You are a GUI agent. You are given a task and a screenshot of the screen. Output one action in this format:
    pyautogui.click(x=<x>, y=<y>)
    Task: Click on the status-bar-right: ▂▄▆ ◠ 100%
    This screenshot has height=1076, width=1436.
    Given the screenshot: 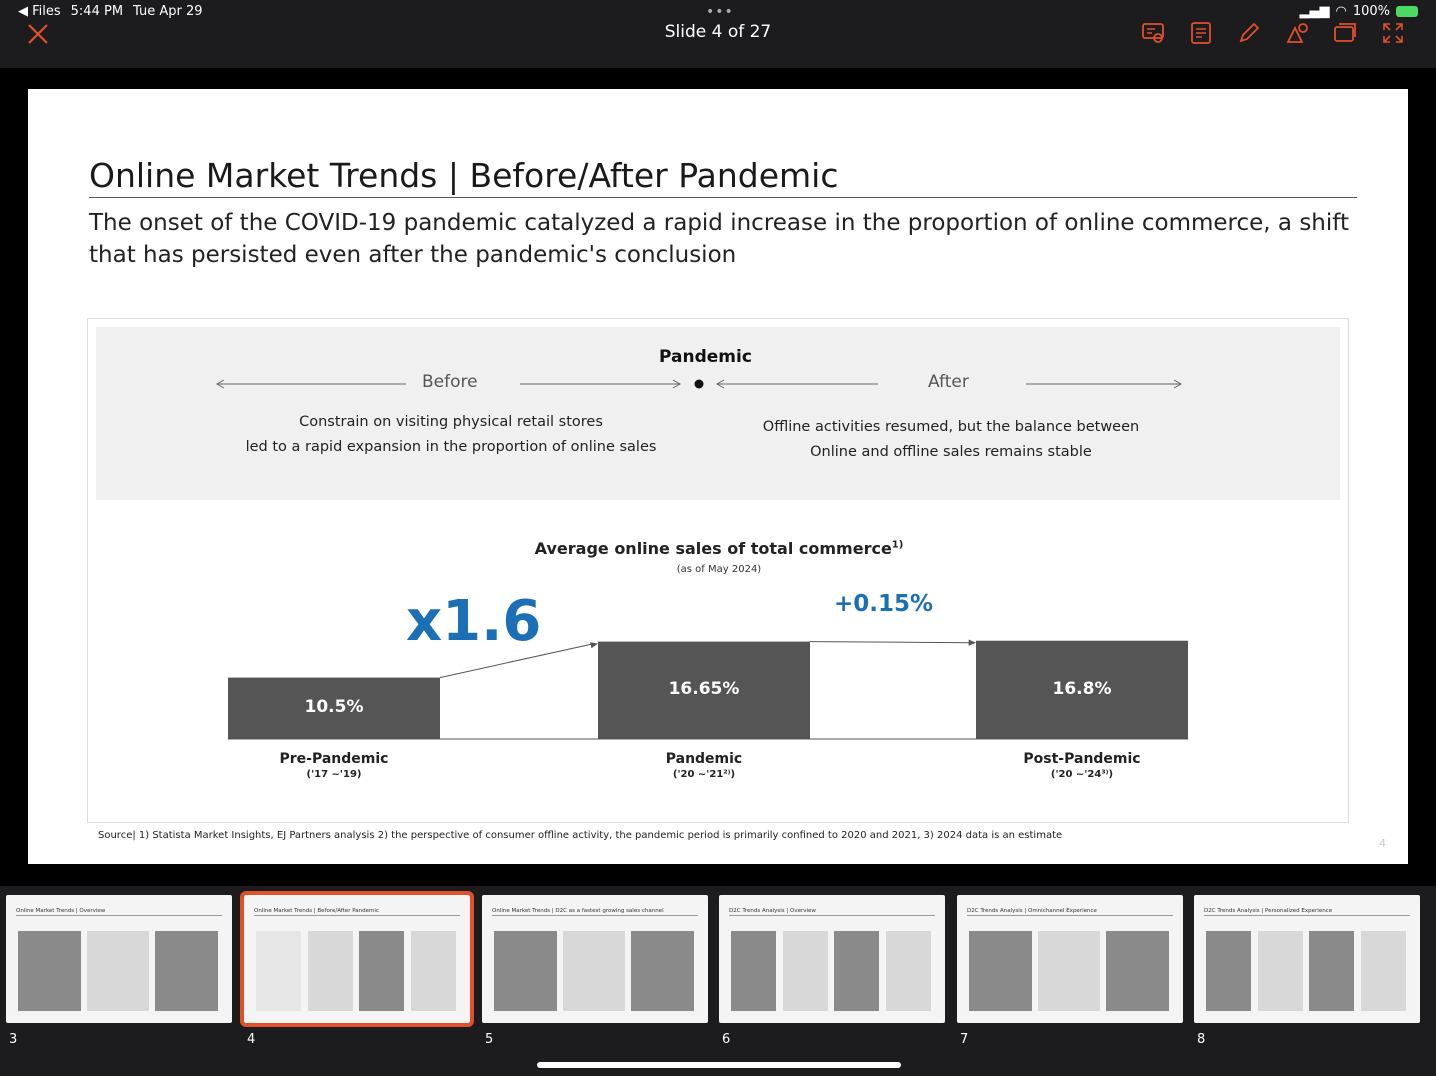 What is the action you would take?
    pyautogui.click(x=1358, y=11)
    